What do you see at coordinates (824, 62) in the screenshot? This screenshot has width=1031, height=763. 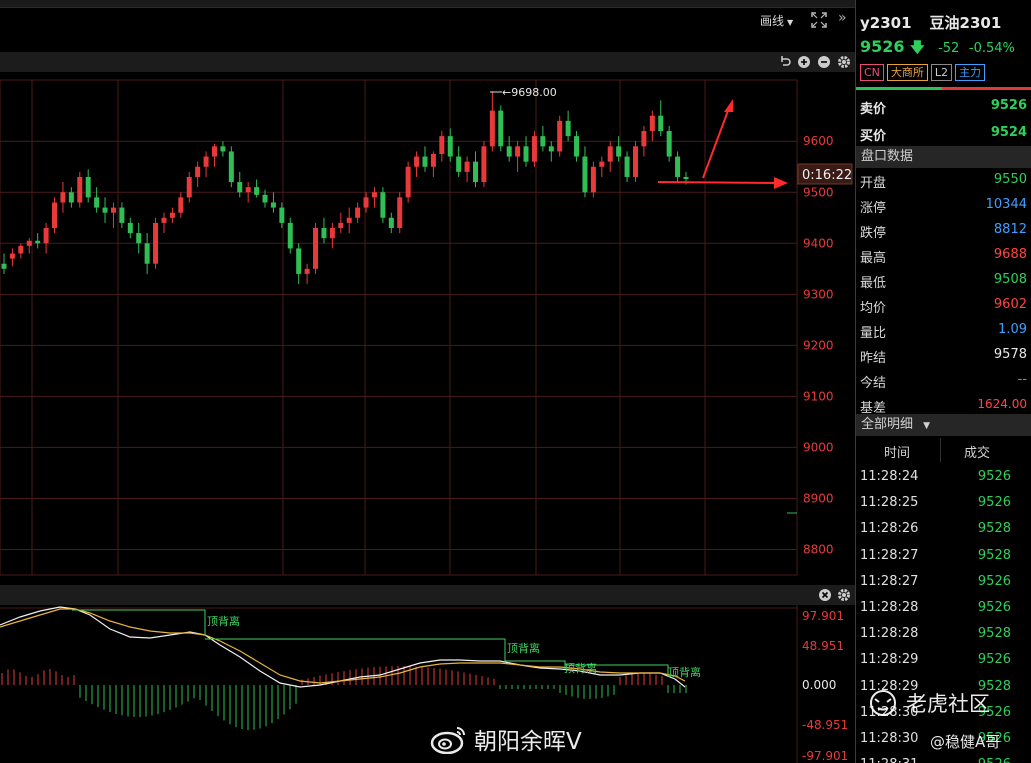 I see `zoom-out-icon` at bounding box center [824, 62].